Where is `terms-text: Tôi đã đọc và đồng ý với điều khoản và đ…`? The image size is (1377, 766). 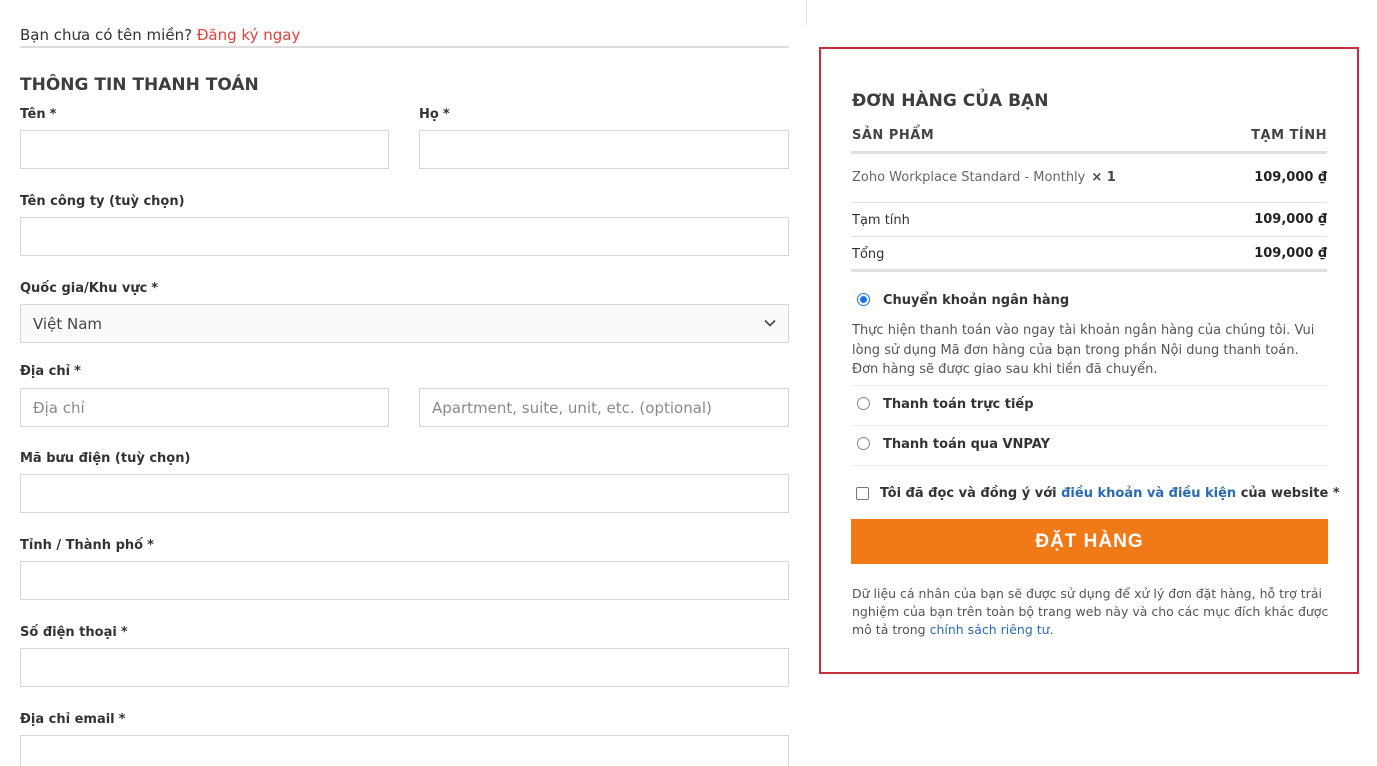 terms-text: Tôi đã đọc và đồng ý với điều khoản và đ… is located at coordinates (1110, 493).